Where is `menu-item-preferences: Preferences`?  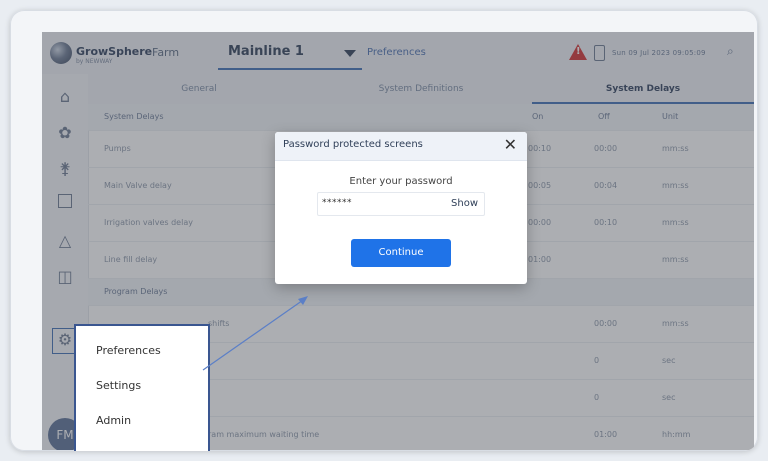 menu-item-preferences: Preferences is located at coordinates (128, 350).